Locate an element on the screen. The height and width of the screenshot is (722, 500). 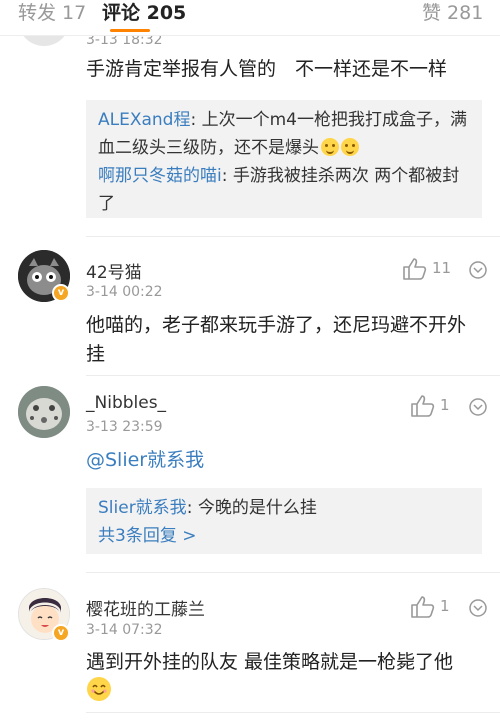
comment-text: 遇到开外挂的队友 最佳策略就是一枪毙了他 is located at coordinates (284, 662).